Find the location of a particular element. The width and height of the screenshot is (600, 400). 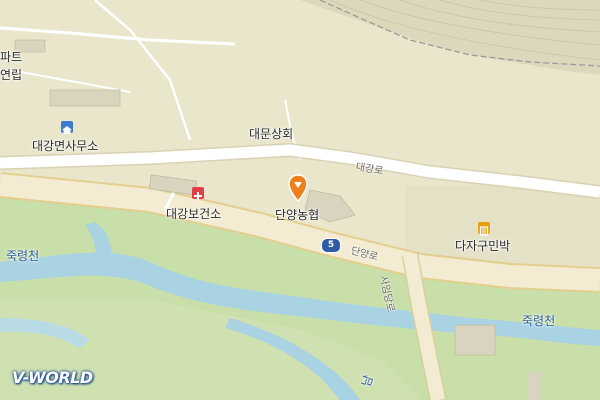

vworld-logo: V-WORLD is located at coordinates (52, 377).